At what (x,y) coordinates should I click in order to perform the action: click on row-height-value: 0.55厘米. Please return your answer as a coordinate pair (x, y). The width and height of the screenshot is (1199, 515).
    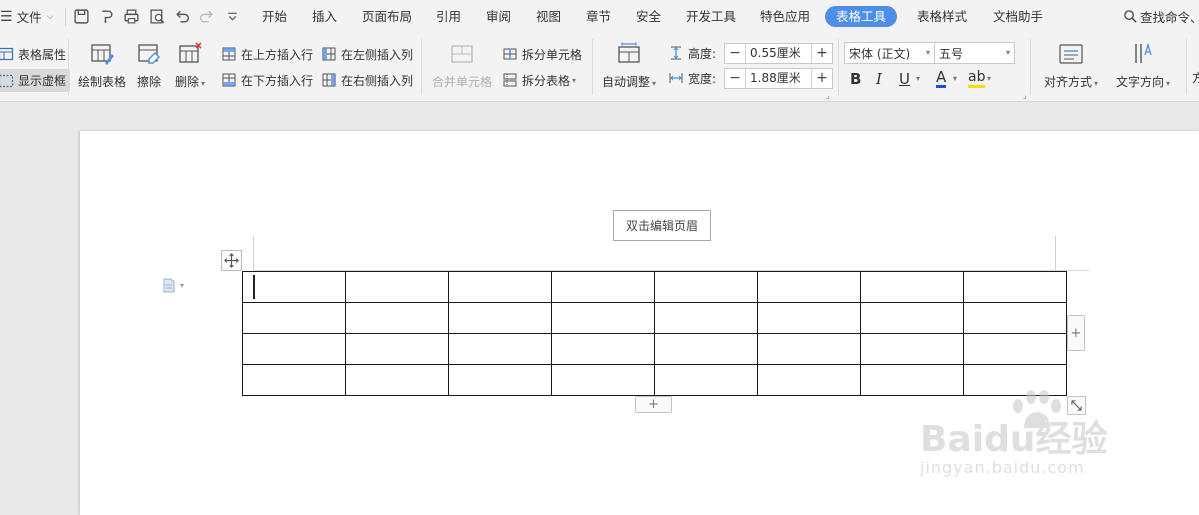
    Looking at the image, I should click on (778, 53).